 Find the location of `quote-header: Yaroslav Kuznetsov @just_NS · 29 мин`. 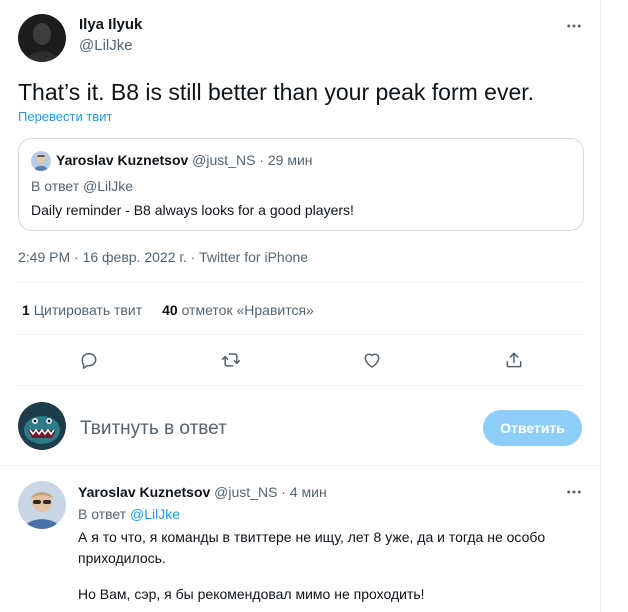

quote-header: Yaroslav Kuznetsov @just_NS · 29 мин is located at coordinates (184, 160).